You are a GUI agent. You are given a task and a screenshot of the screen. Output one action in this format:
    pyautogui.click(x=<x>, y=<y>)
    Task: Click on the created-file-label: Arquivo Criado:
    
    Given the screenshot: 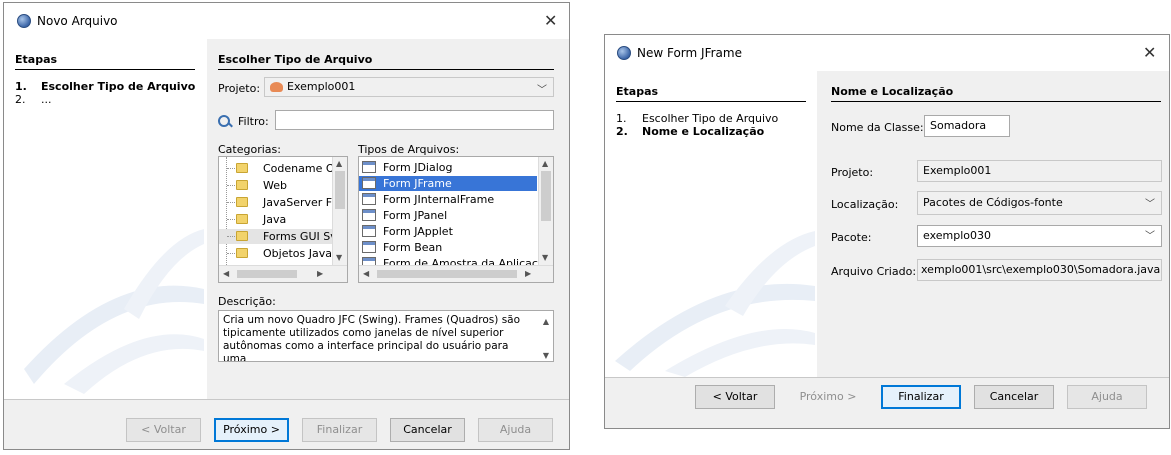 What is the action you would take?
    pyautogui.click(x=874, y=271)
    